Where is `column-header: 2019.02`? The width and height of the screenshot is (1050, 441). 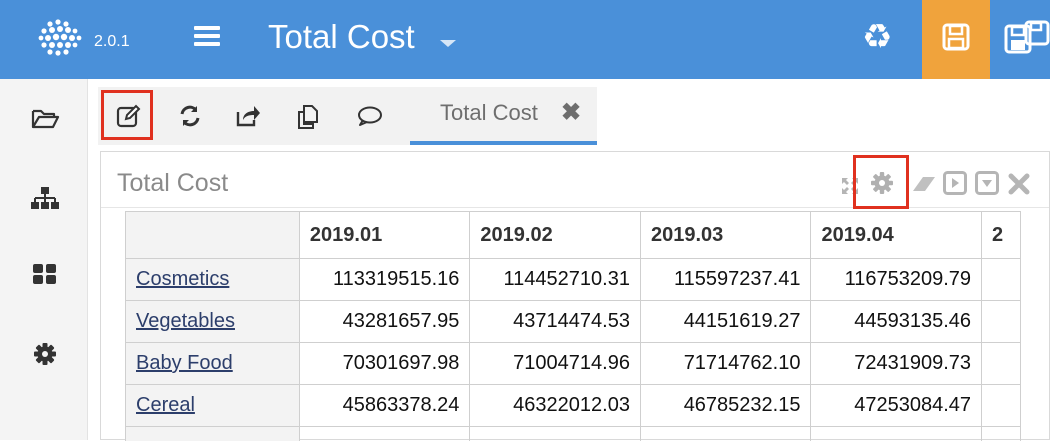 column-header: 2019.02 is located at coordinates (555, 235).